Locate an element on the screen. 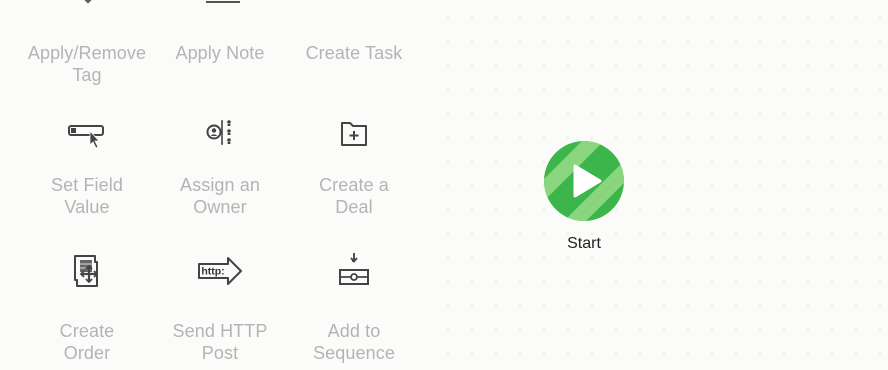 The image size is (888, 370). folder-plus-icon is located at coordinates (354, 134).